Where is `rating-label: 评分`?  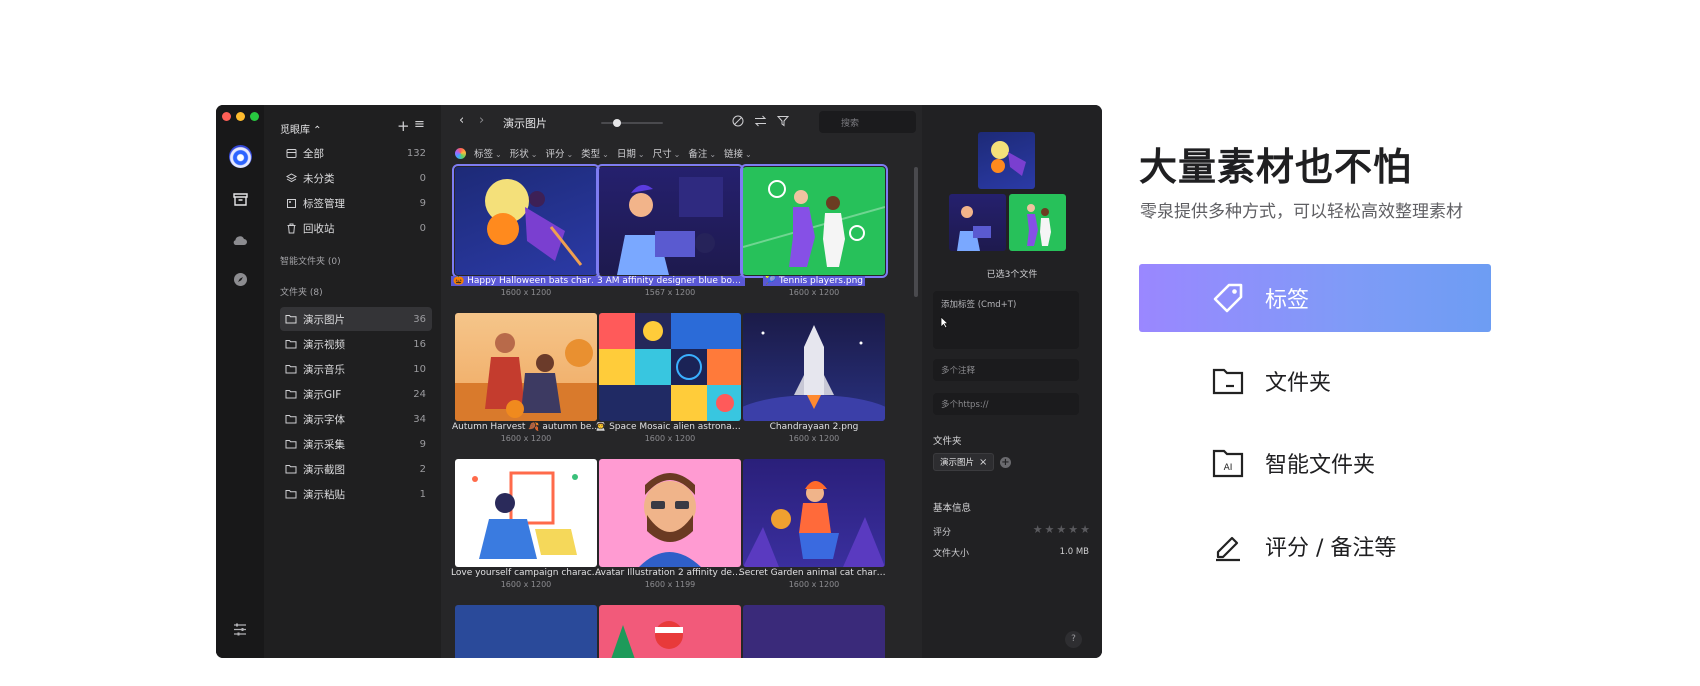
rating-label: 评分 is located at coordinates (942, 533).